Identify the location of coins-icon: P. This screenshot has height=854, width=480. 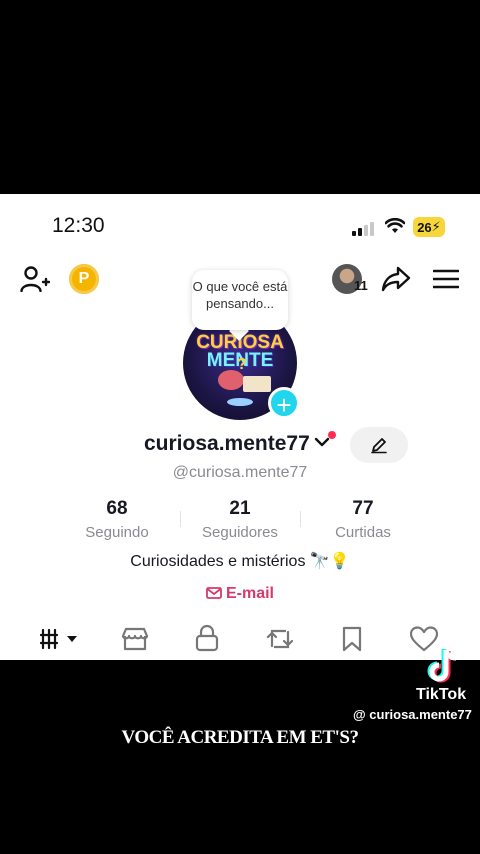
(84, 279).